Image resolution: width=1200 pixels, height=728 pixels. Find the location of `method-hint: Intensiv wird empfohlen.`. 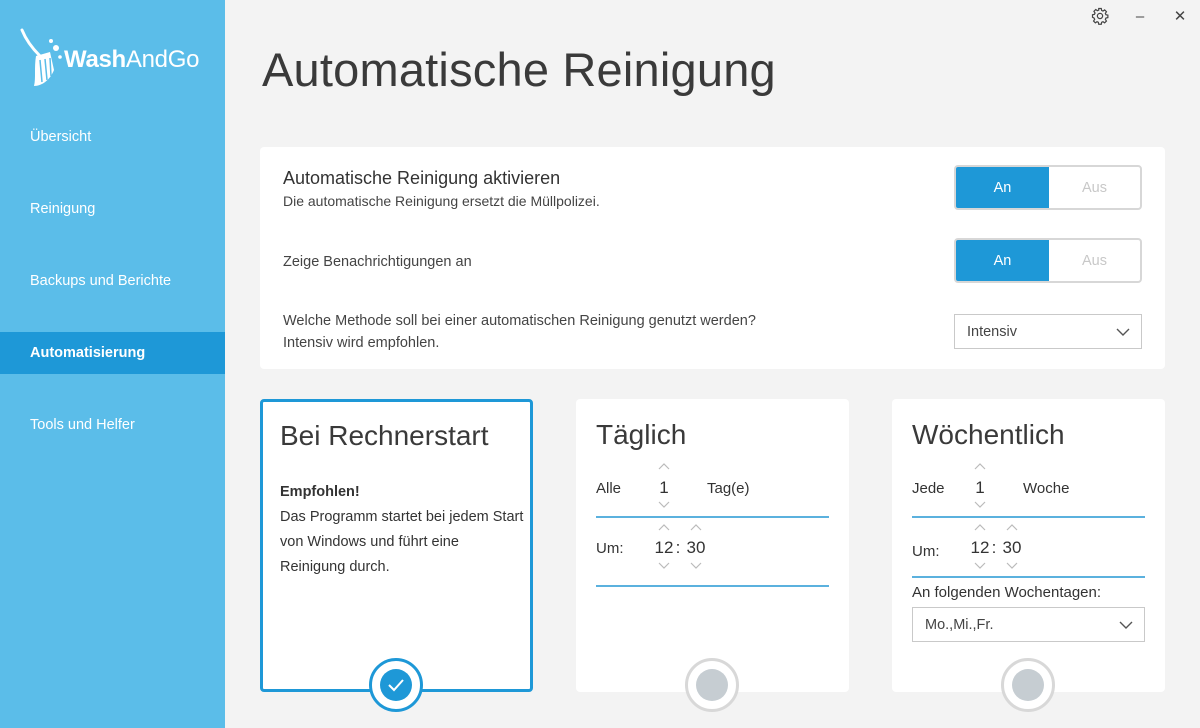

method-hint: Intensiv wird empfohlen. is located at coordinates (361, 343).